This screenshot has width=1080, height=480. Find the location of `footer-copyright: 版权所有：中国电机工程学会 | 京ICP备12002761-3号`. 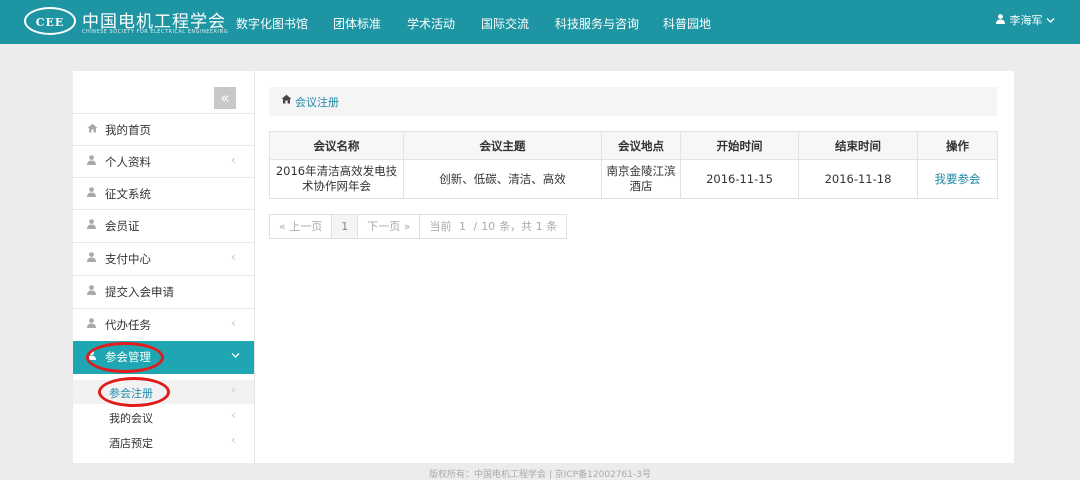

footer-copyright: 版权所有：中国电机工程学会 | 京ICP备12002761-3号 is located at coordinates (540, 475).